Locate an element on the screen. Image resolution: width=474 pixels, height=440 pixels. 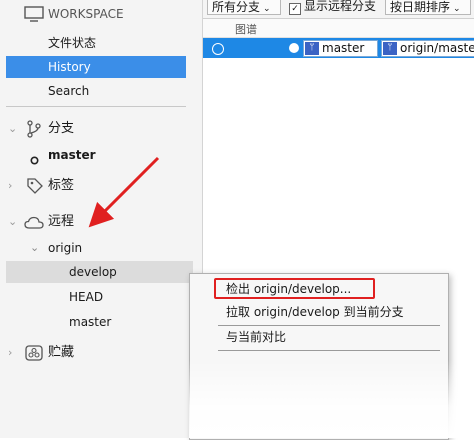
sidebar-item-label: Search is located at coordinates (69, 91).